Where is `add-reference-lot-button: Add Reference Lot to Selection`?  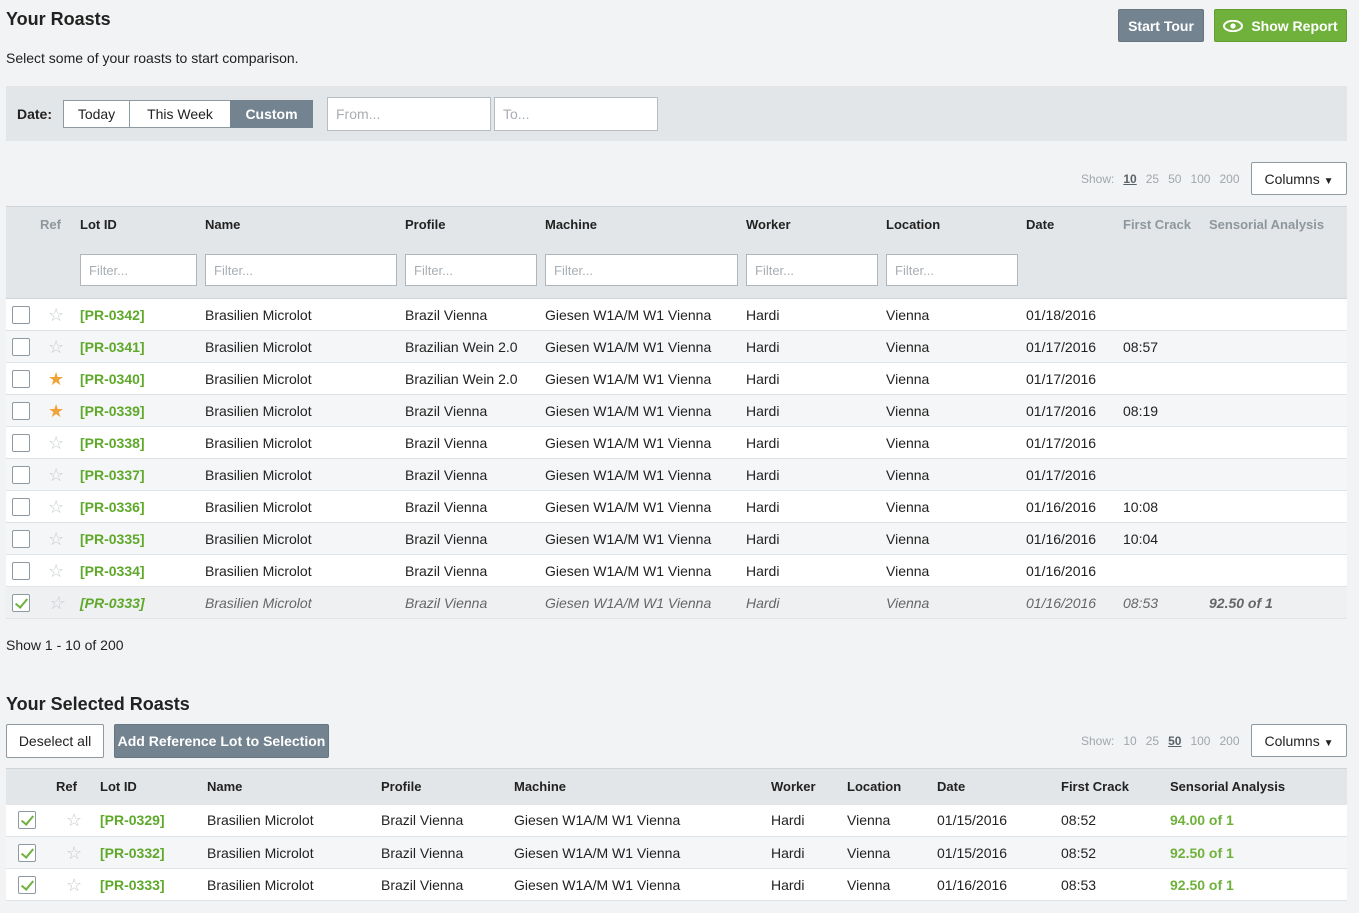 add-reference-lot-button: Add Reference Lot to Selection is located at coordinates (221, 741).